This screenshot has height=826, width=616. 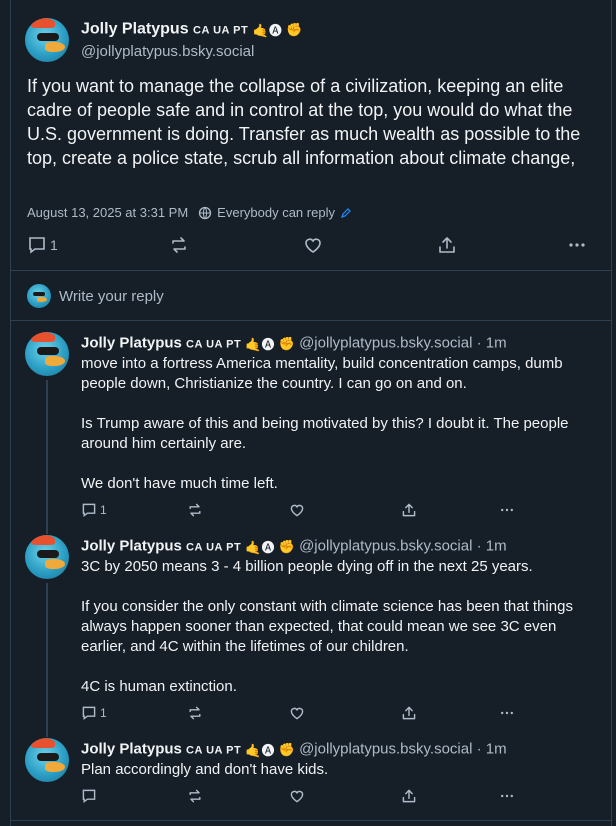 What do you see at coordinates (341, 770) in the screenshot?
I see `reply-text: Plan accordingly and don't have kids.` at bounding box center [341, 770].